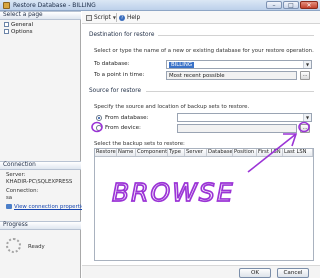 This screenshot has width=320, height=278. I want to click on window-title: Restore Database - BILLING, so click(54, 5).